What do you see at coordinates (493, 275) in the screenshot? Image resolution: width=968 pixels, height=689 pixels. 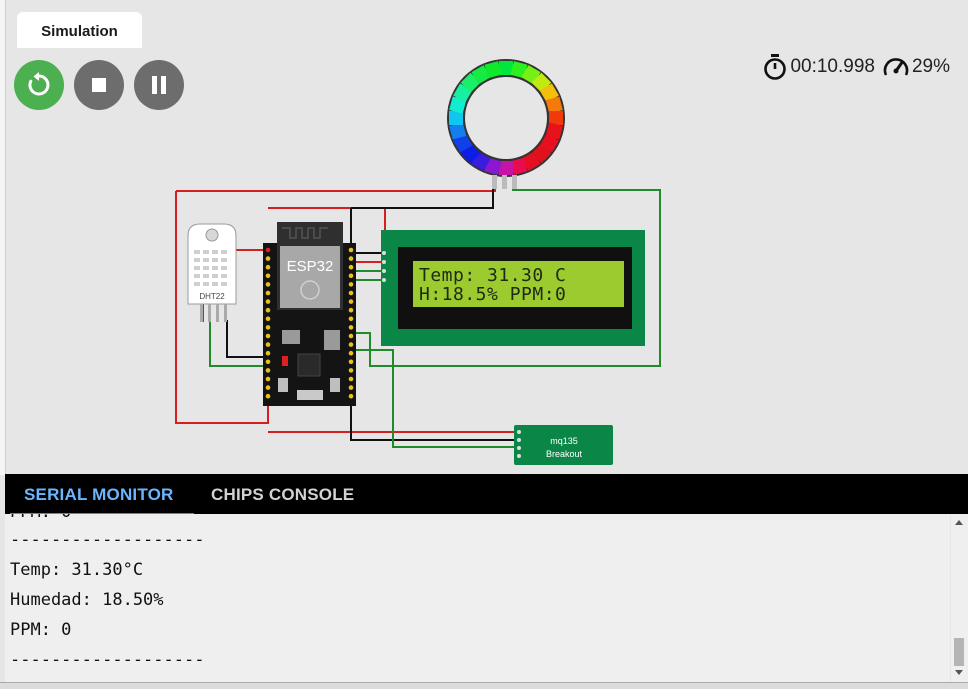 I see `lcd-line-1: Temp: 31.30 C` at bounding box center [493, 275].